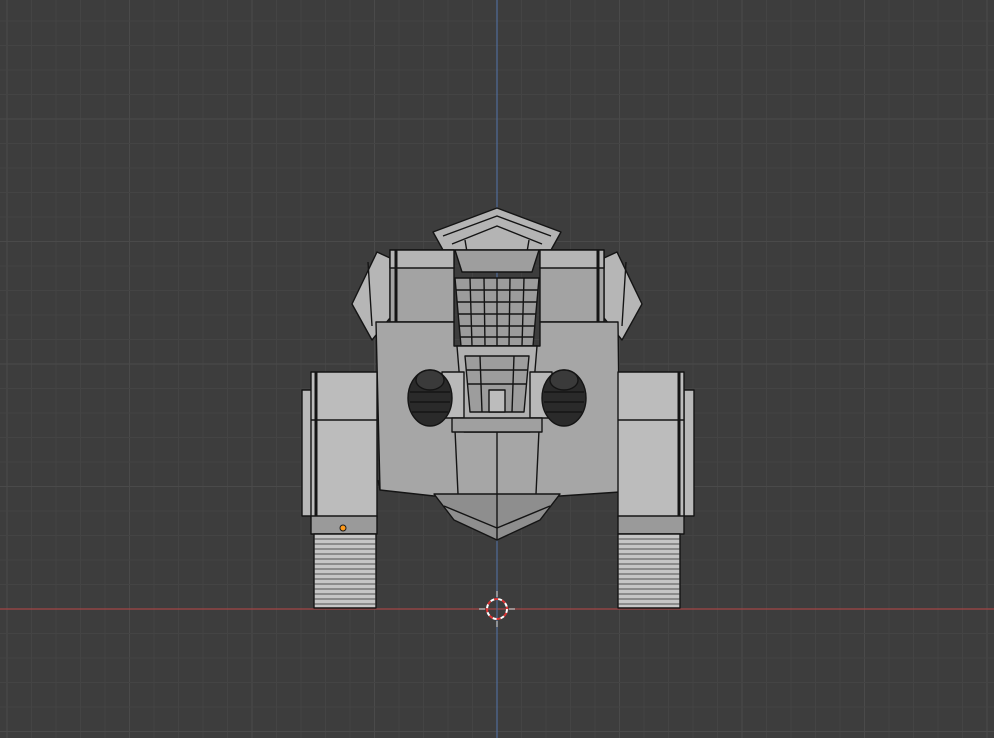 The image size is (994, 738). What do you see at coordinates (649, 571) in the screenshot?
I see `right-track` at bounding box center [649, 571].